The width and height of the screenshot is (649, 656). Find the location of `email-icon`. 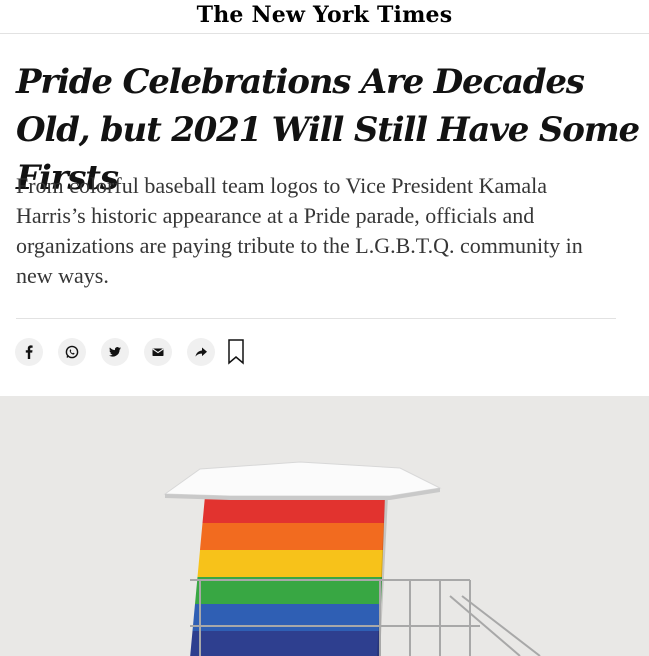

email-icon is located at coordinates (158, 352).